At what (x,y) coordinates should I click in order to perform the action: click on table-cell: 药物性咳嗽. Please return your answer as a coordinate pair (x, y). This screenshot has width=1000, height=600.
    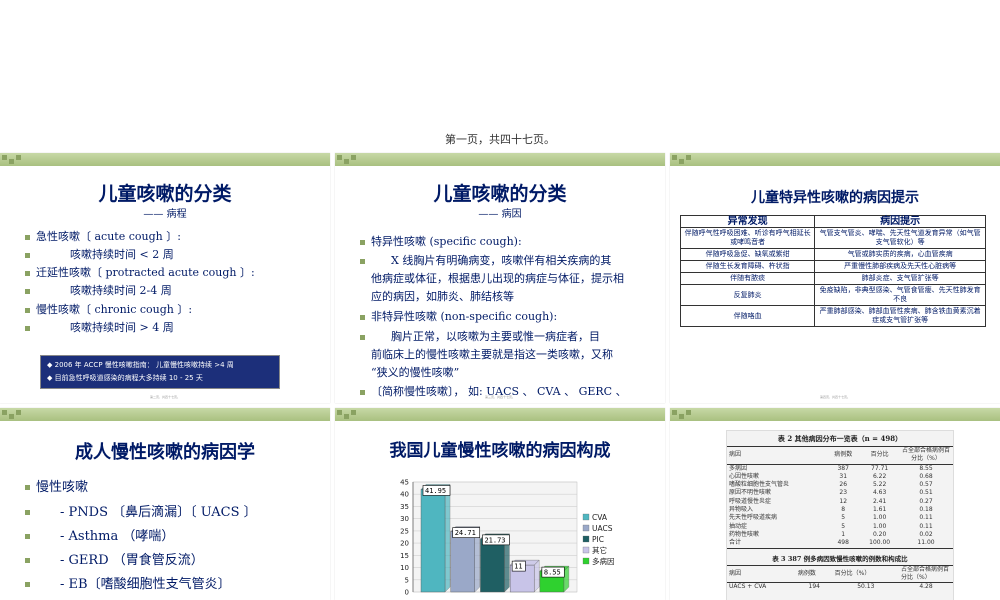
    Looking at the image, I should click on (744, 534).